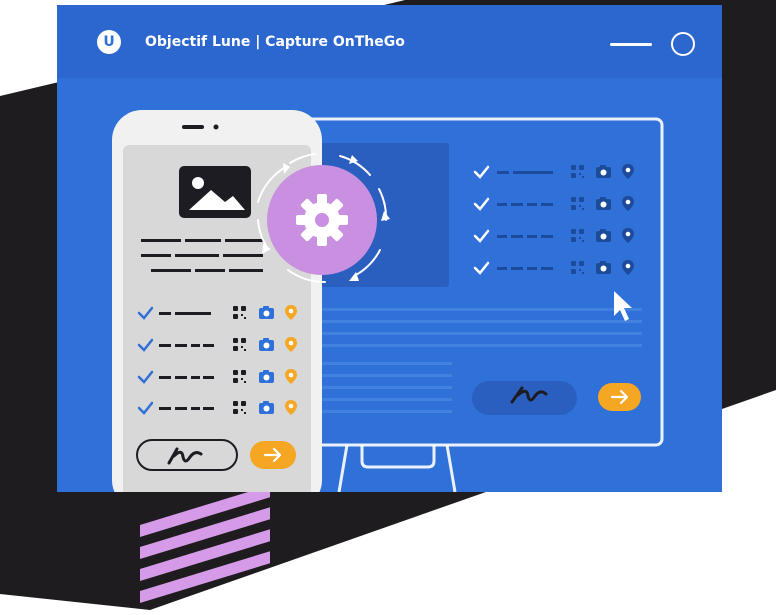  What do you see at coordinates (205, 550) in the screenshot?
I see `purple-stripes-decoration` at bounding box center [205, 550].